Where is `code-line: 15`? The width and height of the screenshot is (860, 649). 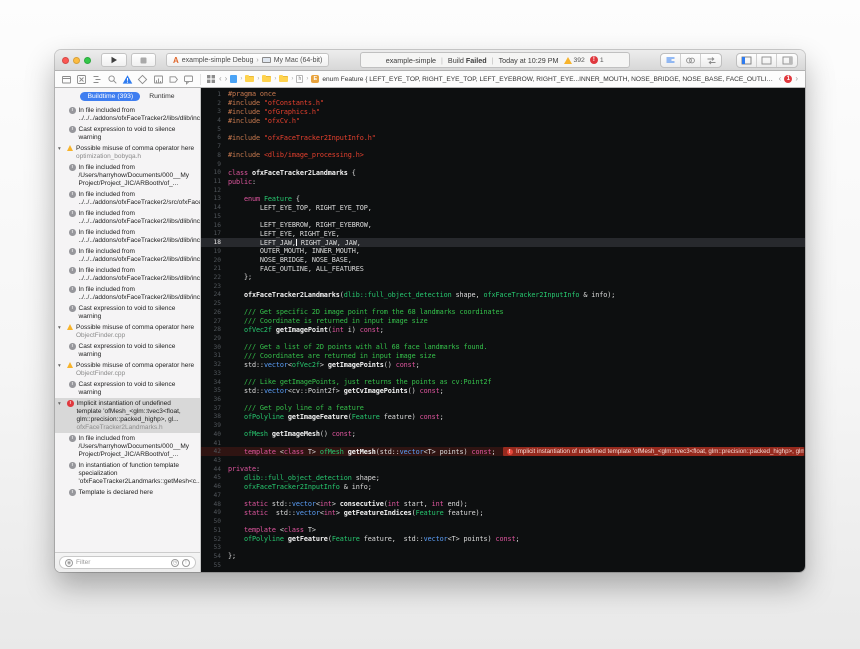 code-line: 15 is located at coordinates (503, 216).